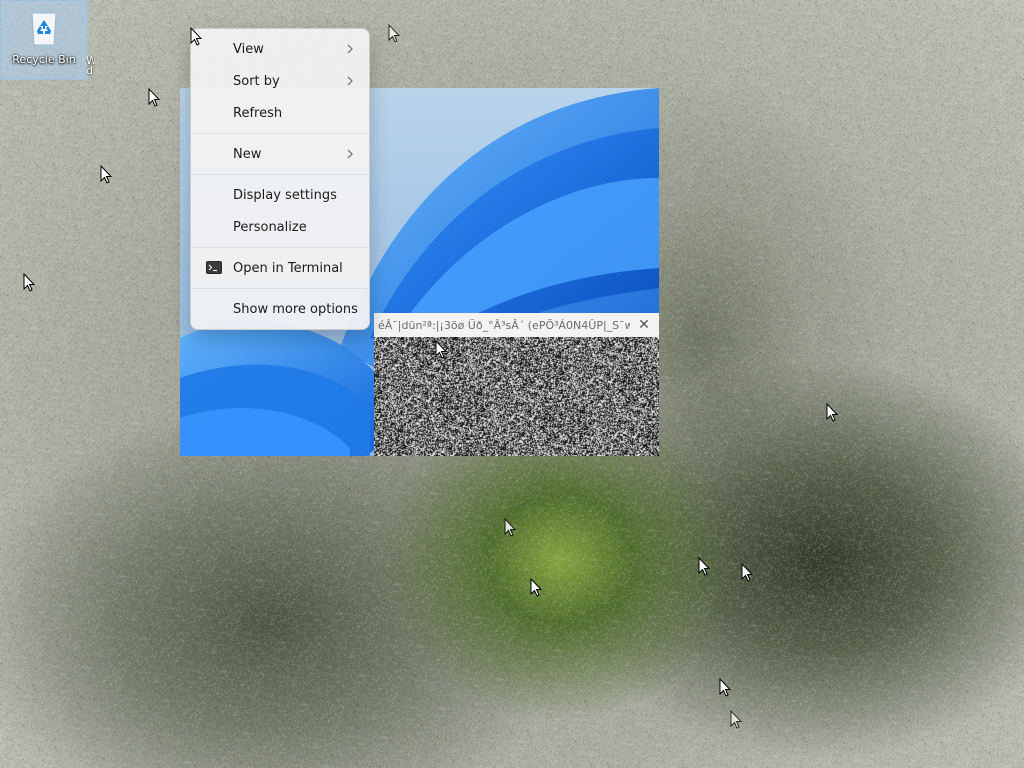  Describe the element at coordinates (256, 81) in the screenshot. I see `menu-item-label: Sort by` at that location.